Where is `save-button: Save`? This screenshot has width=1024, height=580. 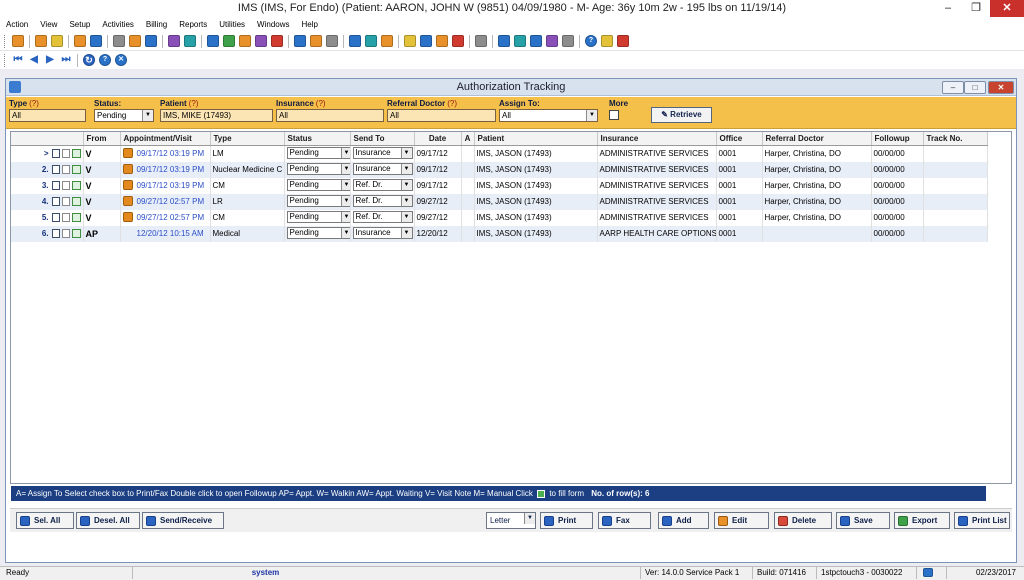 save-button: Save is located at coordinates (863, 520).